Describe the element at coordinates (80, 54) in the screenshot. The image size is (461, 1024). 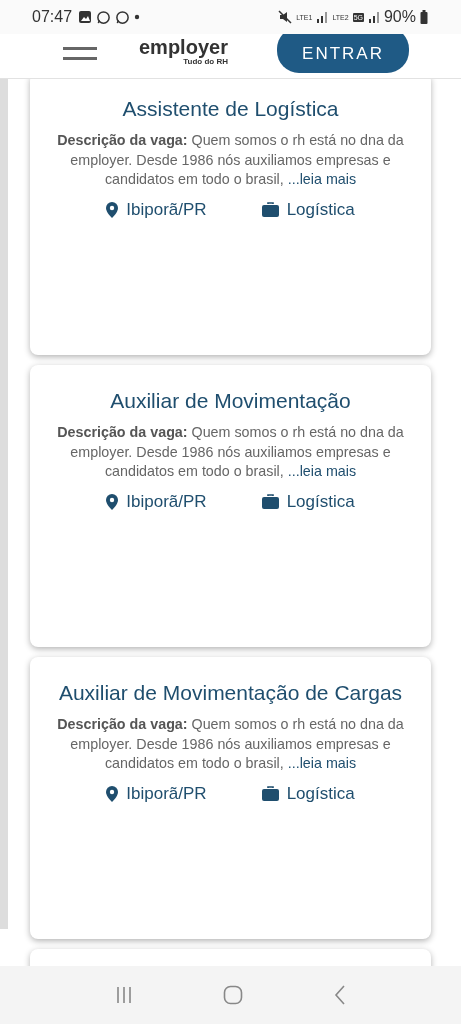
I see `menu-icon` at that location.